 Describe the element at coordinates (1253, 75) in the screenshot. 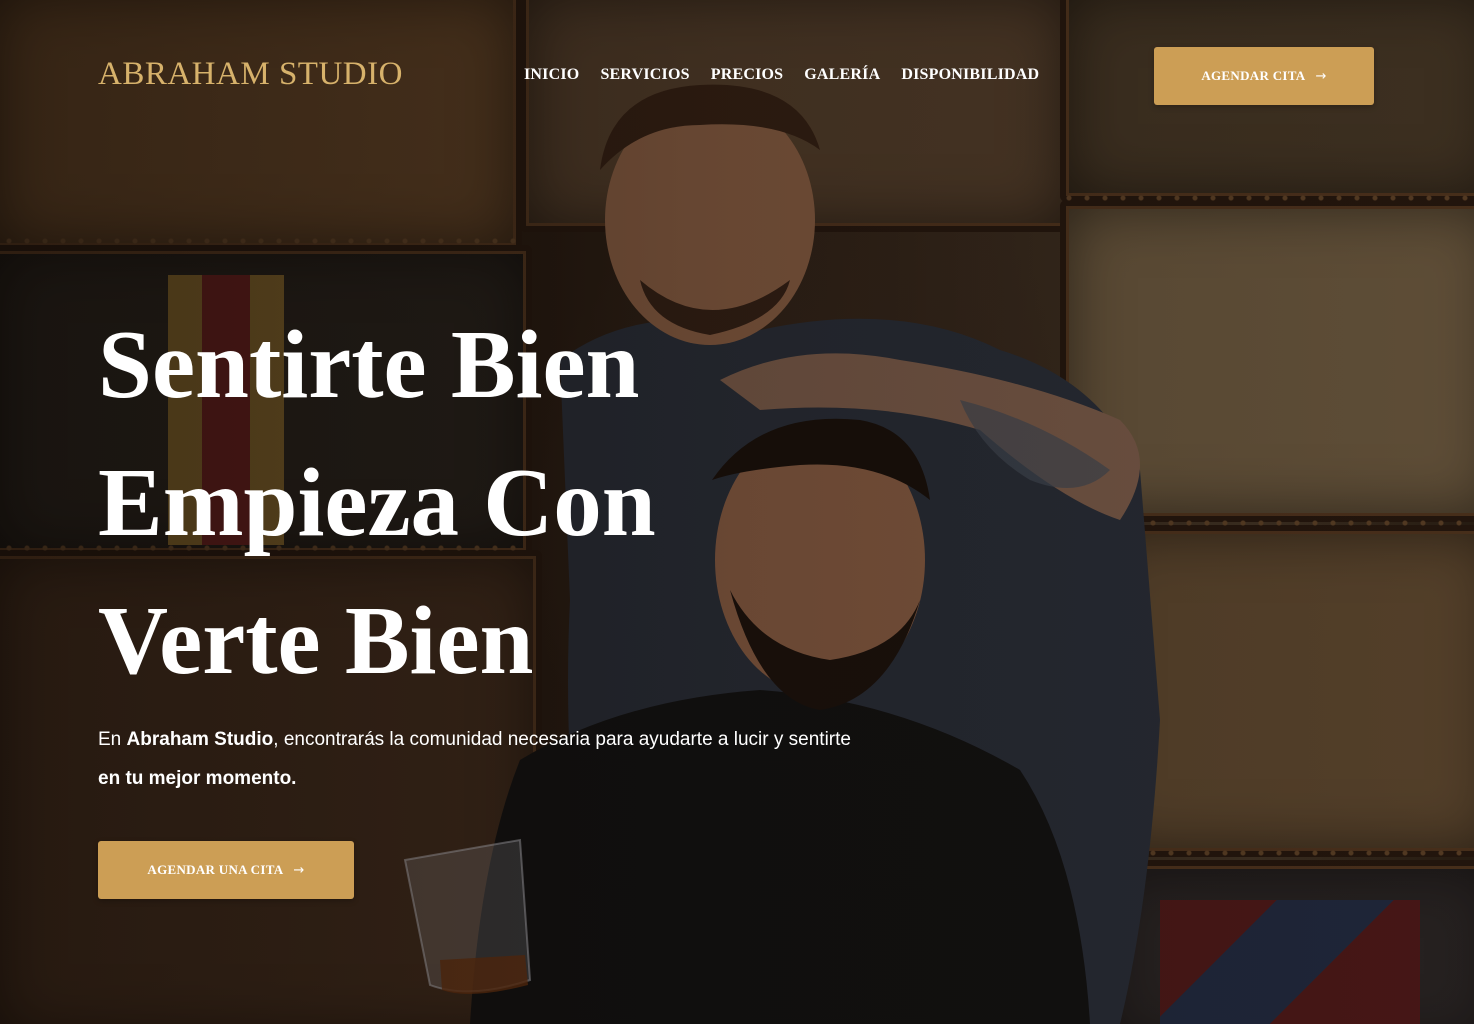

I see `agendar-cita-label: AGENDAR CITA` at that location.